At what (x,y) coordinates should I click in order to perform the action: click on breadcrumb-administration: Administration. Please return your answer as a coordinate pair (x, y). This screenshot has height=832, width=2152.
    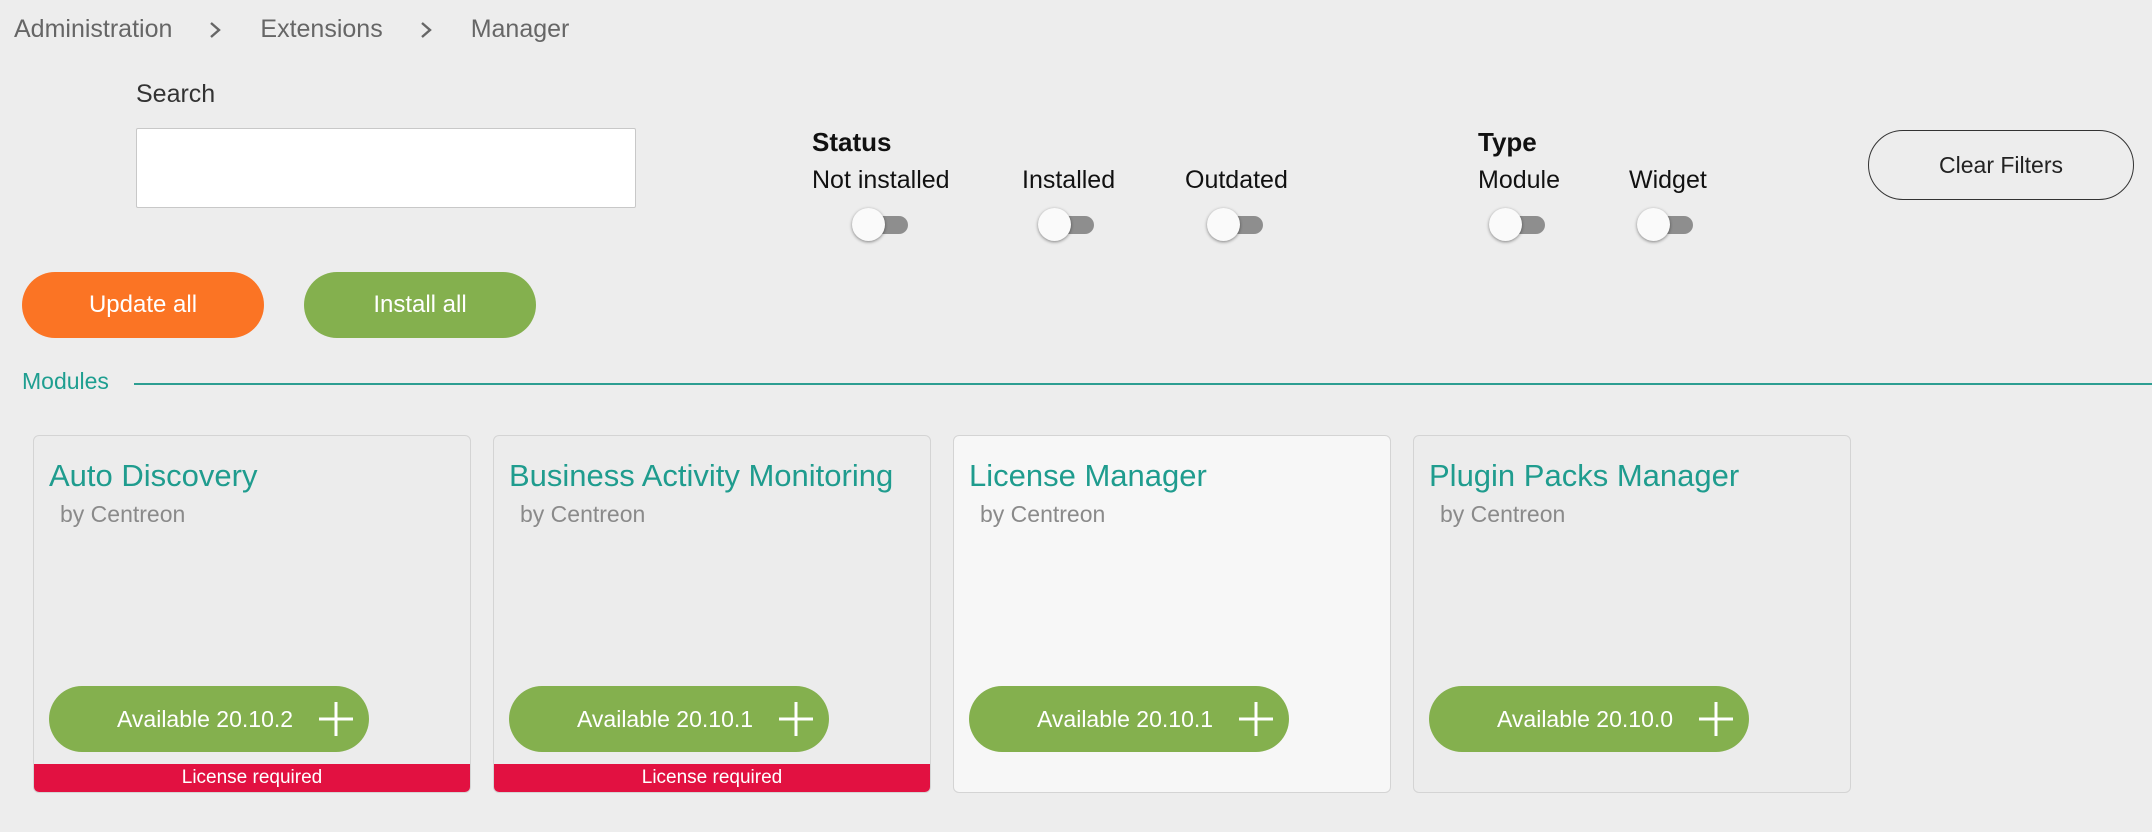
    Looking at the image, I should click on (93, 29).